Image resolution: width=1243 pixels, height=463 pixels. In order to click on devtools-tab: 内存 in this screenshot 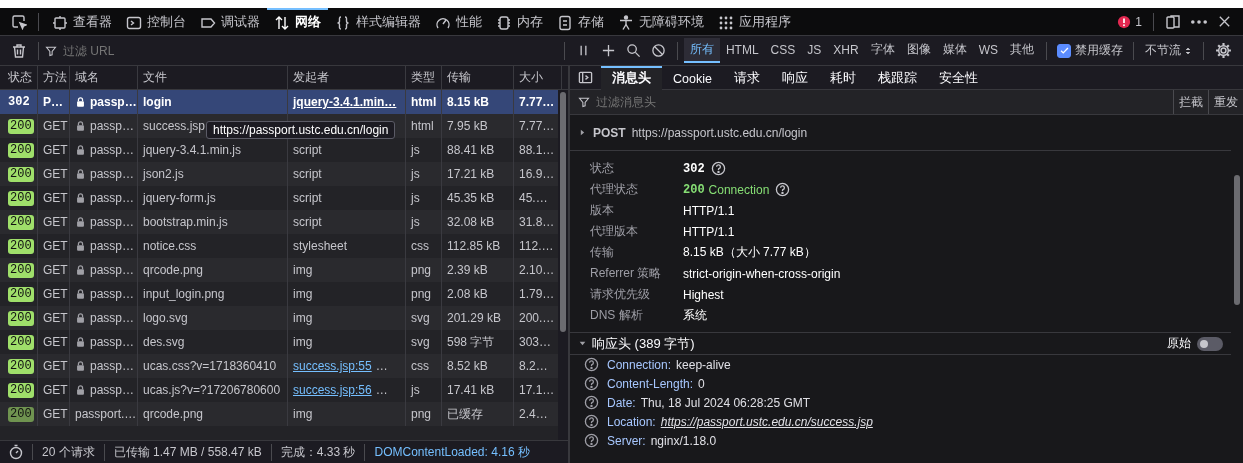, I will do `click(519, 21)`.